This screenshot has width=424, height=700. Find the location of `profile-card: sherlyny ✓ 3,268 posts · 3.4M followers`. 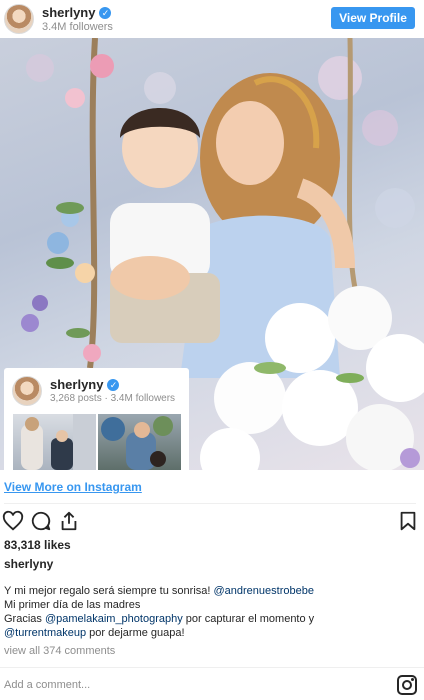

profile-card: sherlyny ✓ 3,268 posts · 3.4M followers is located at coordinates (96, 419).